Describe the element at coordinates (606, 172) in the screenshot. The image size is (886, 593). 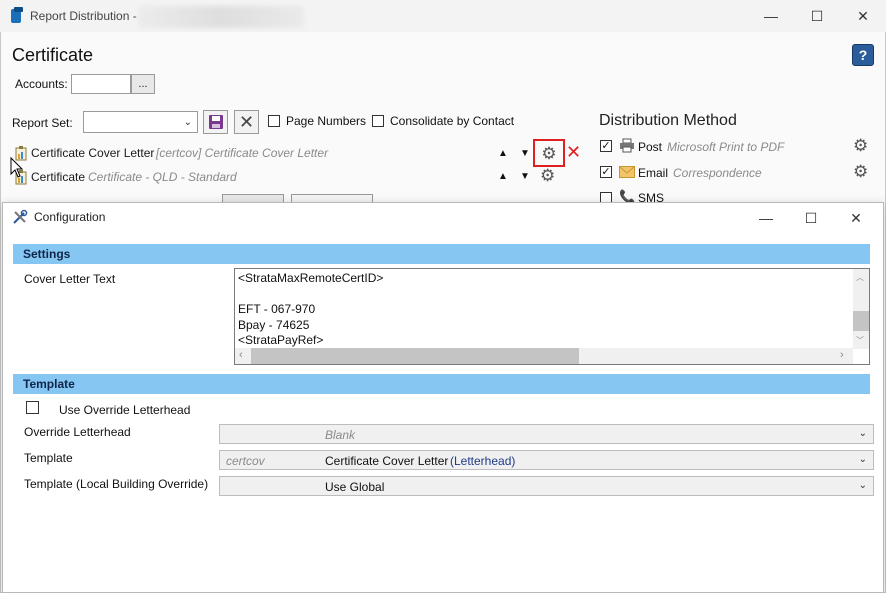
I see `email-checkbox: ✓` at that location.